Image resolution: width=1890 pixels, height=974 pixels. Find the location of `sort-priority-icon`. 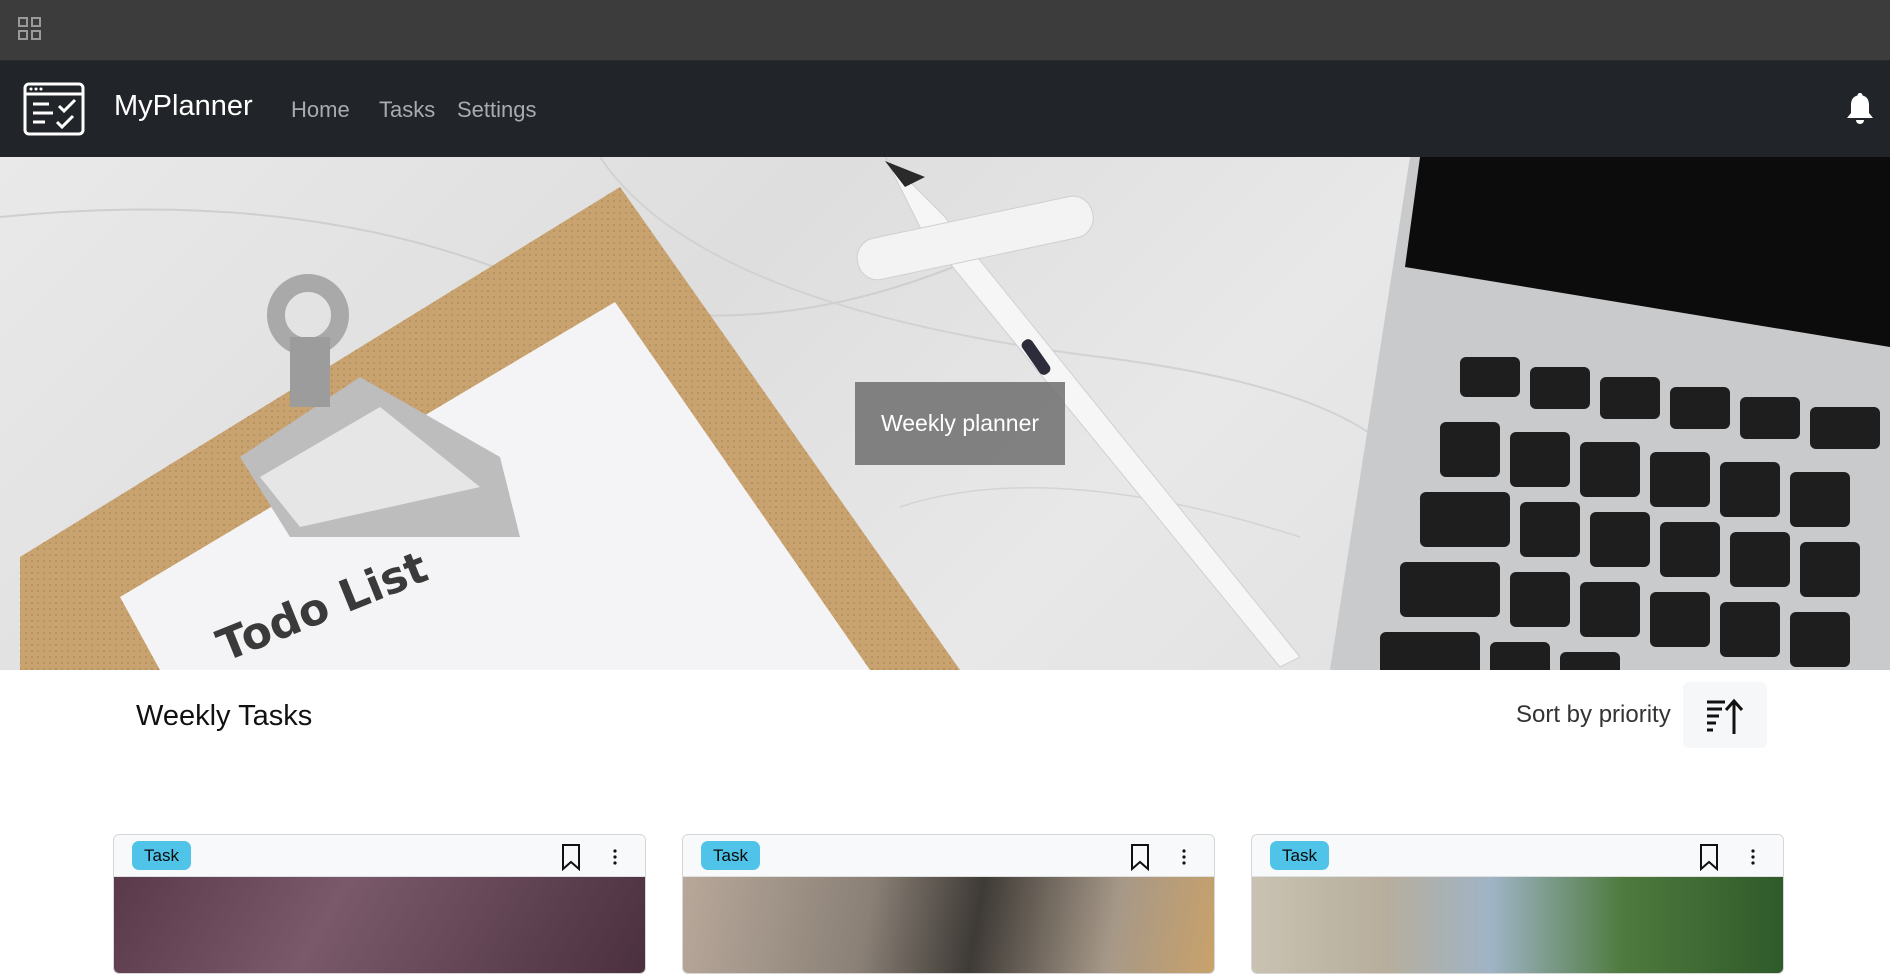

sort-priority-icon is located at coordinates (1725, 716).